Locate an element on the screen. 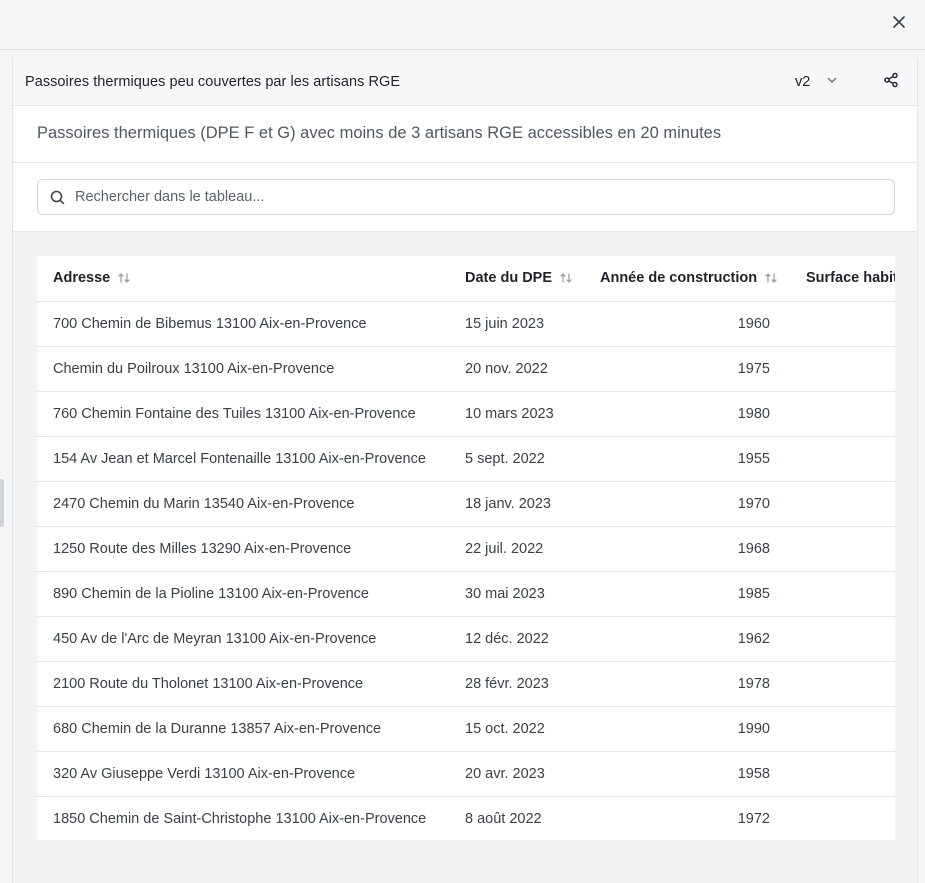 The image size is (925, 883). construction-year-cell: 1955 is located at coordinates (687, 459).